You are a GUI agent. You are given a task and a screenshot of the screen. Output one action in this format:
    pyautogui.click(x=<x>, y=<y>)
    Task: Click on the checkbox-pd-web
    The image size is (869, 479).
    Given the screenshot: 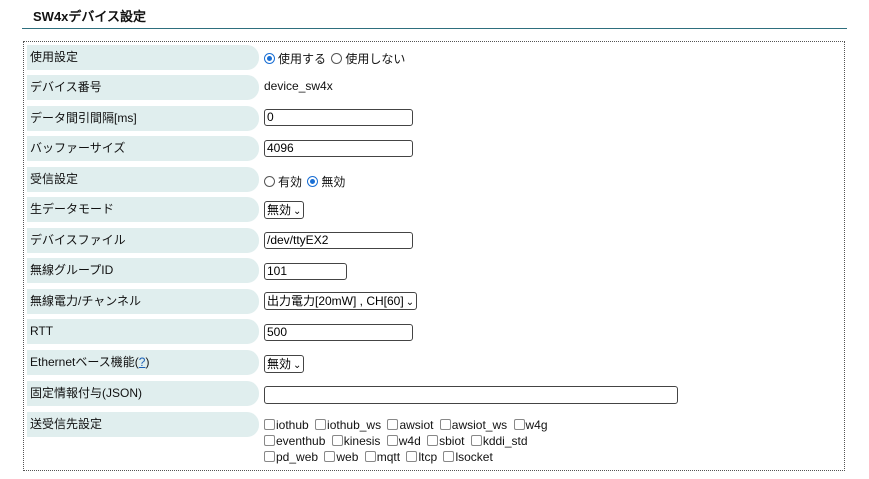 What is the action you would take?
    pyautogui.click(x=269, y=456)
    